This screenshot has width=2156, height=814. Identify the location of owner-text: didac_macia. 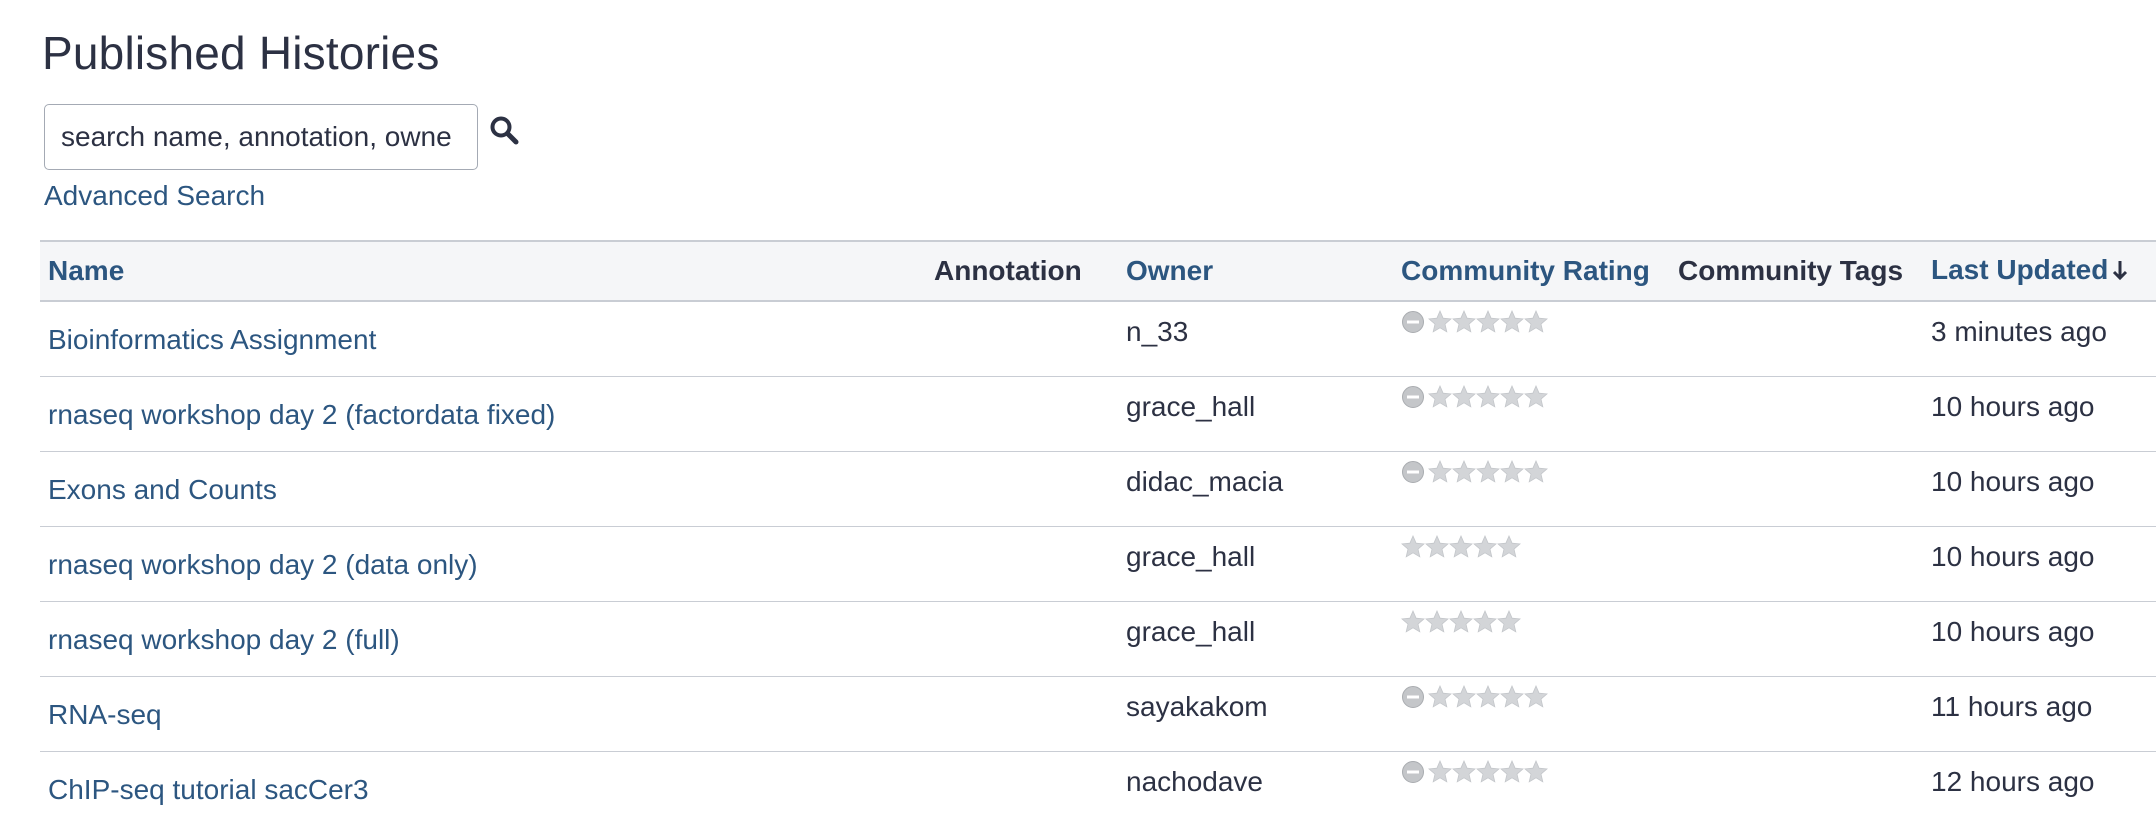
(1205, 481).